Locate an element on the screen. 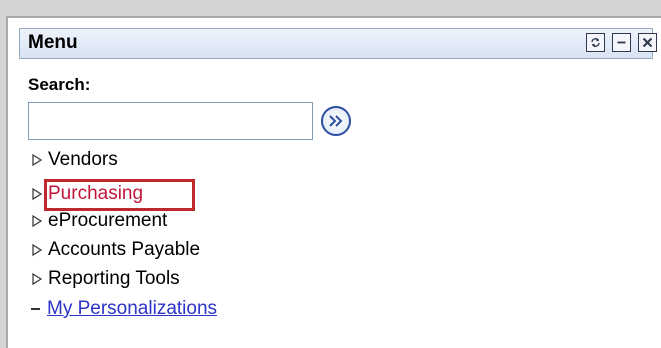 This screenshot has height=348, width=661. menu-item-vendors: Vendors is located at coordinates (74, 160).